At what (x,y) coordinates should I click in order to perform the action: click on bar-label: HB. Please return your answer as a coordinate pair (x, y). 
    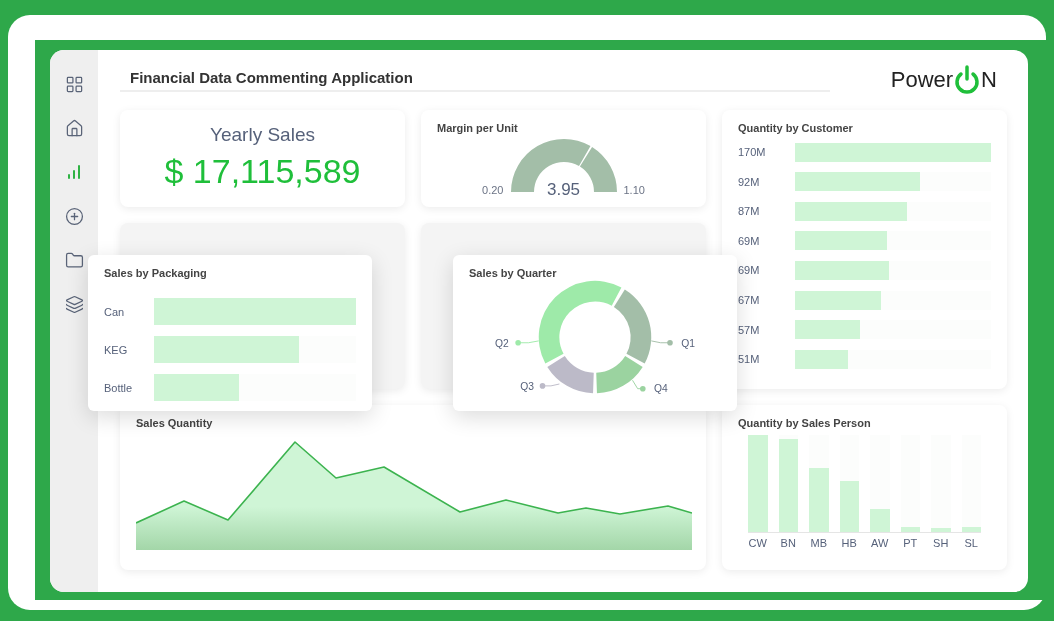
    Looking at the image, I should click on (849, 543).